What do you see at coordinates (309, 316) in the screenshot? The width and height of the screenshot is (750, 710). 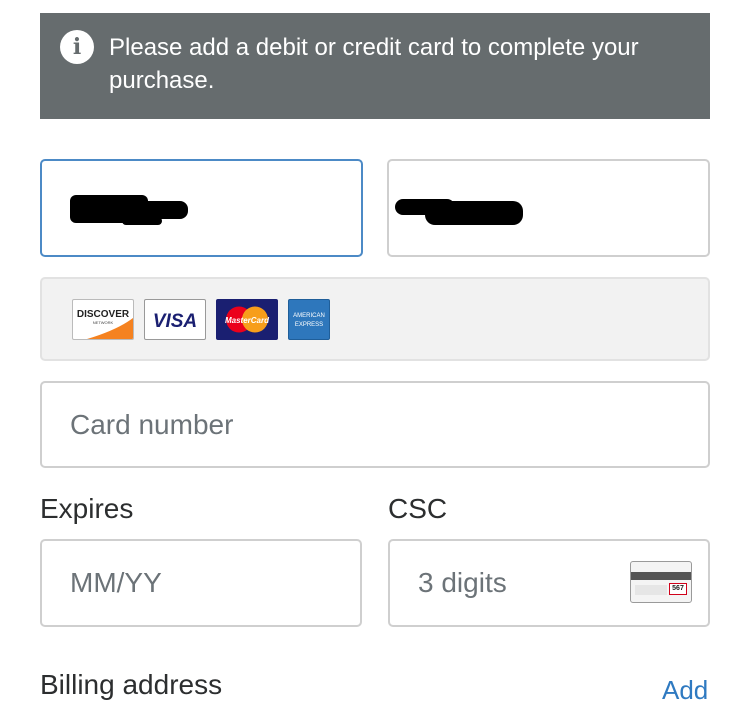 I see `amex-label-line1: AMERICAN` at bounding box center [309, 316].